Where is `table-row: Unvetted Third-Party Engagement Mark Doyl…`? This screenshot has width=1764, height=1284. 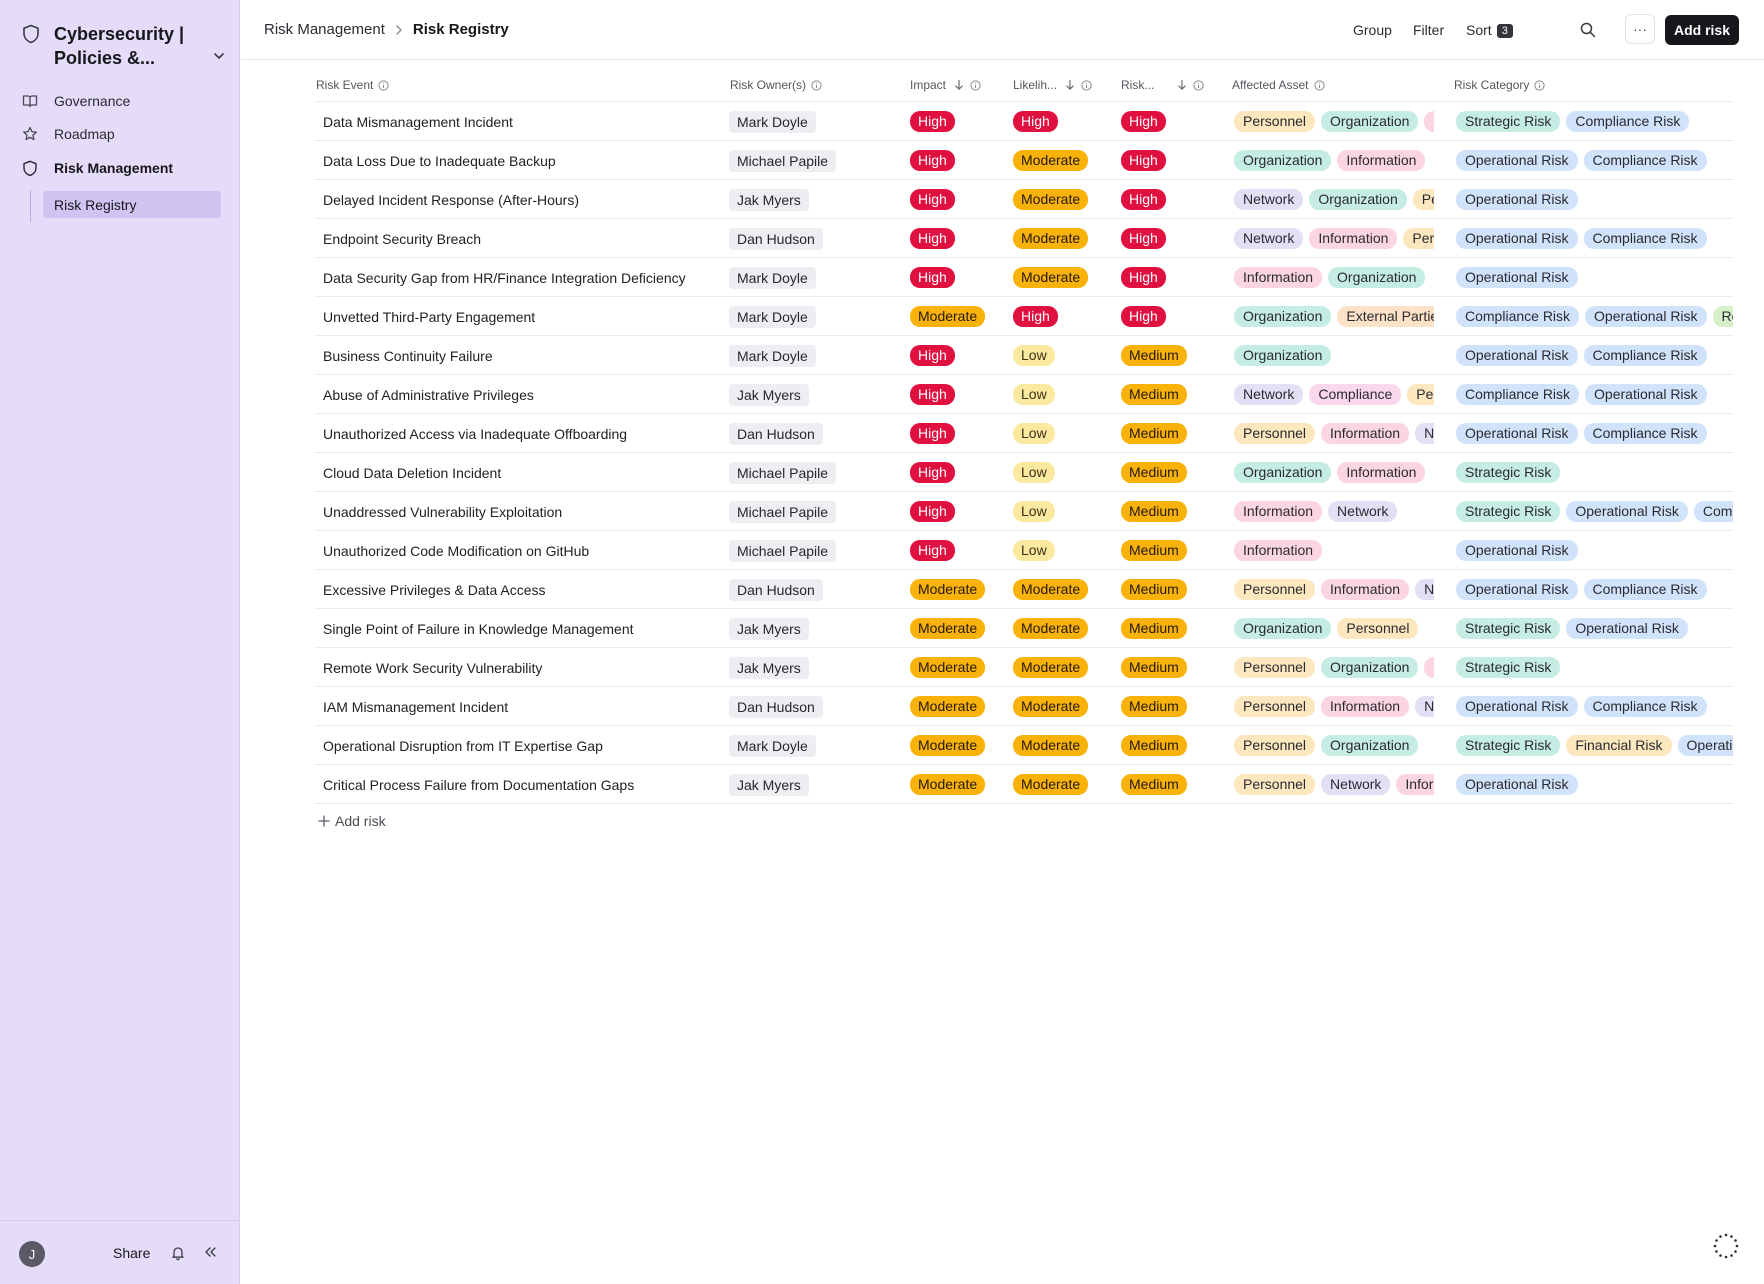
table-row: Unvetted Third-Party Engagement Mark Doyl… is located at coordinates (1024, 316).